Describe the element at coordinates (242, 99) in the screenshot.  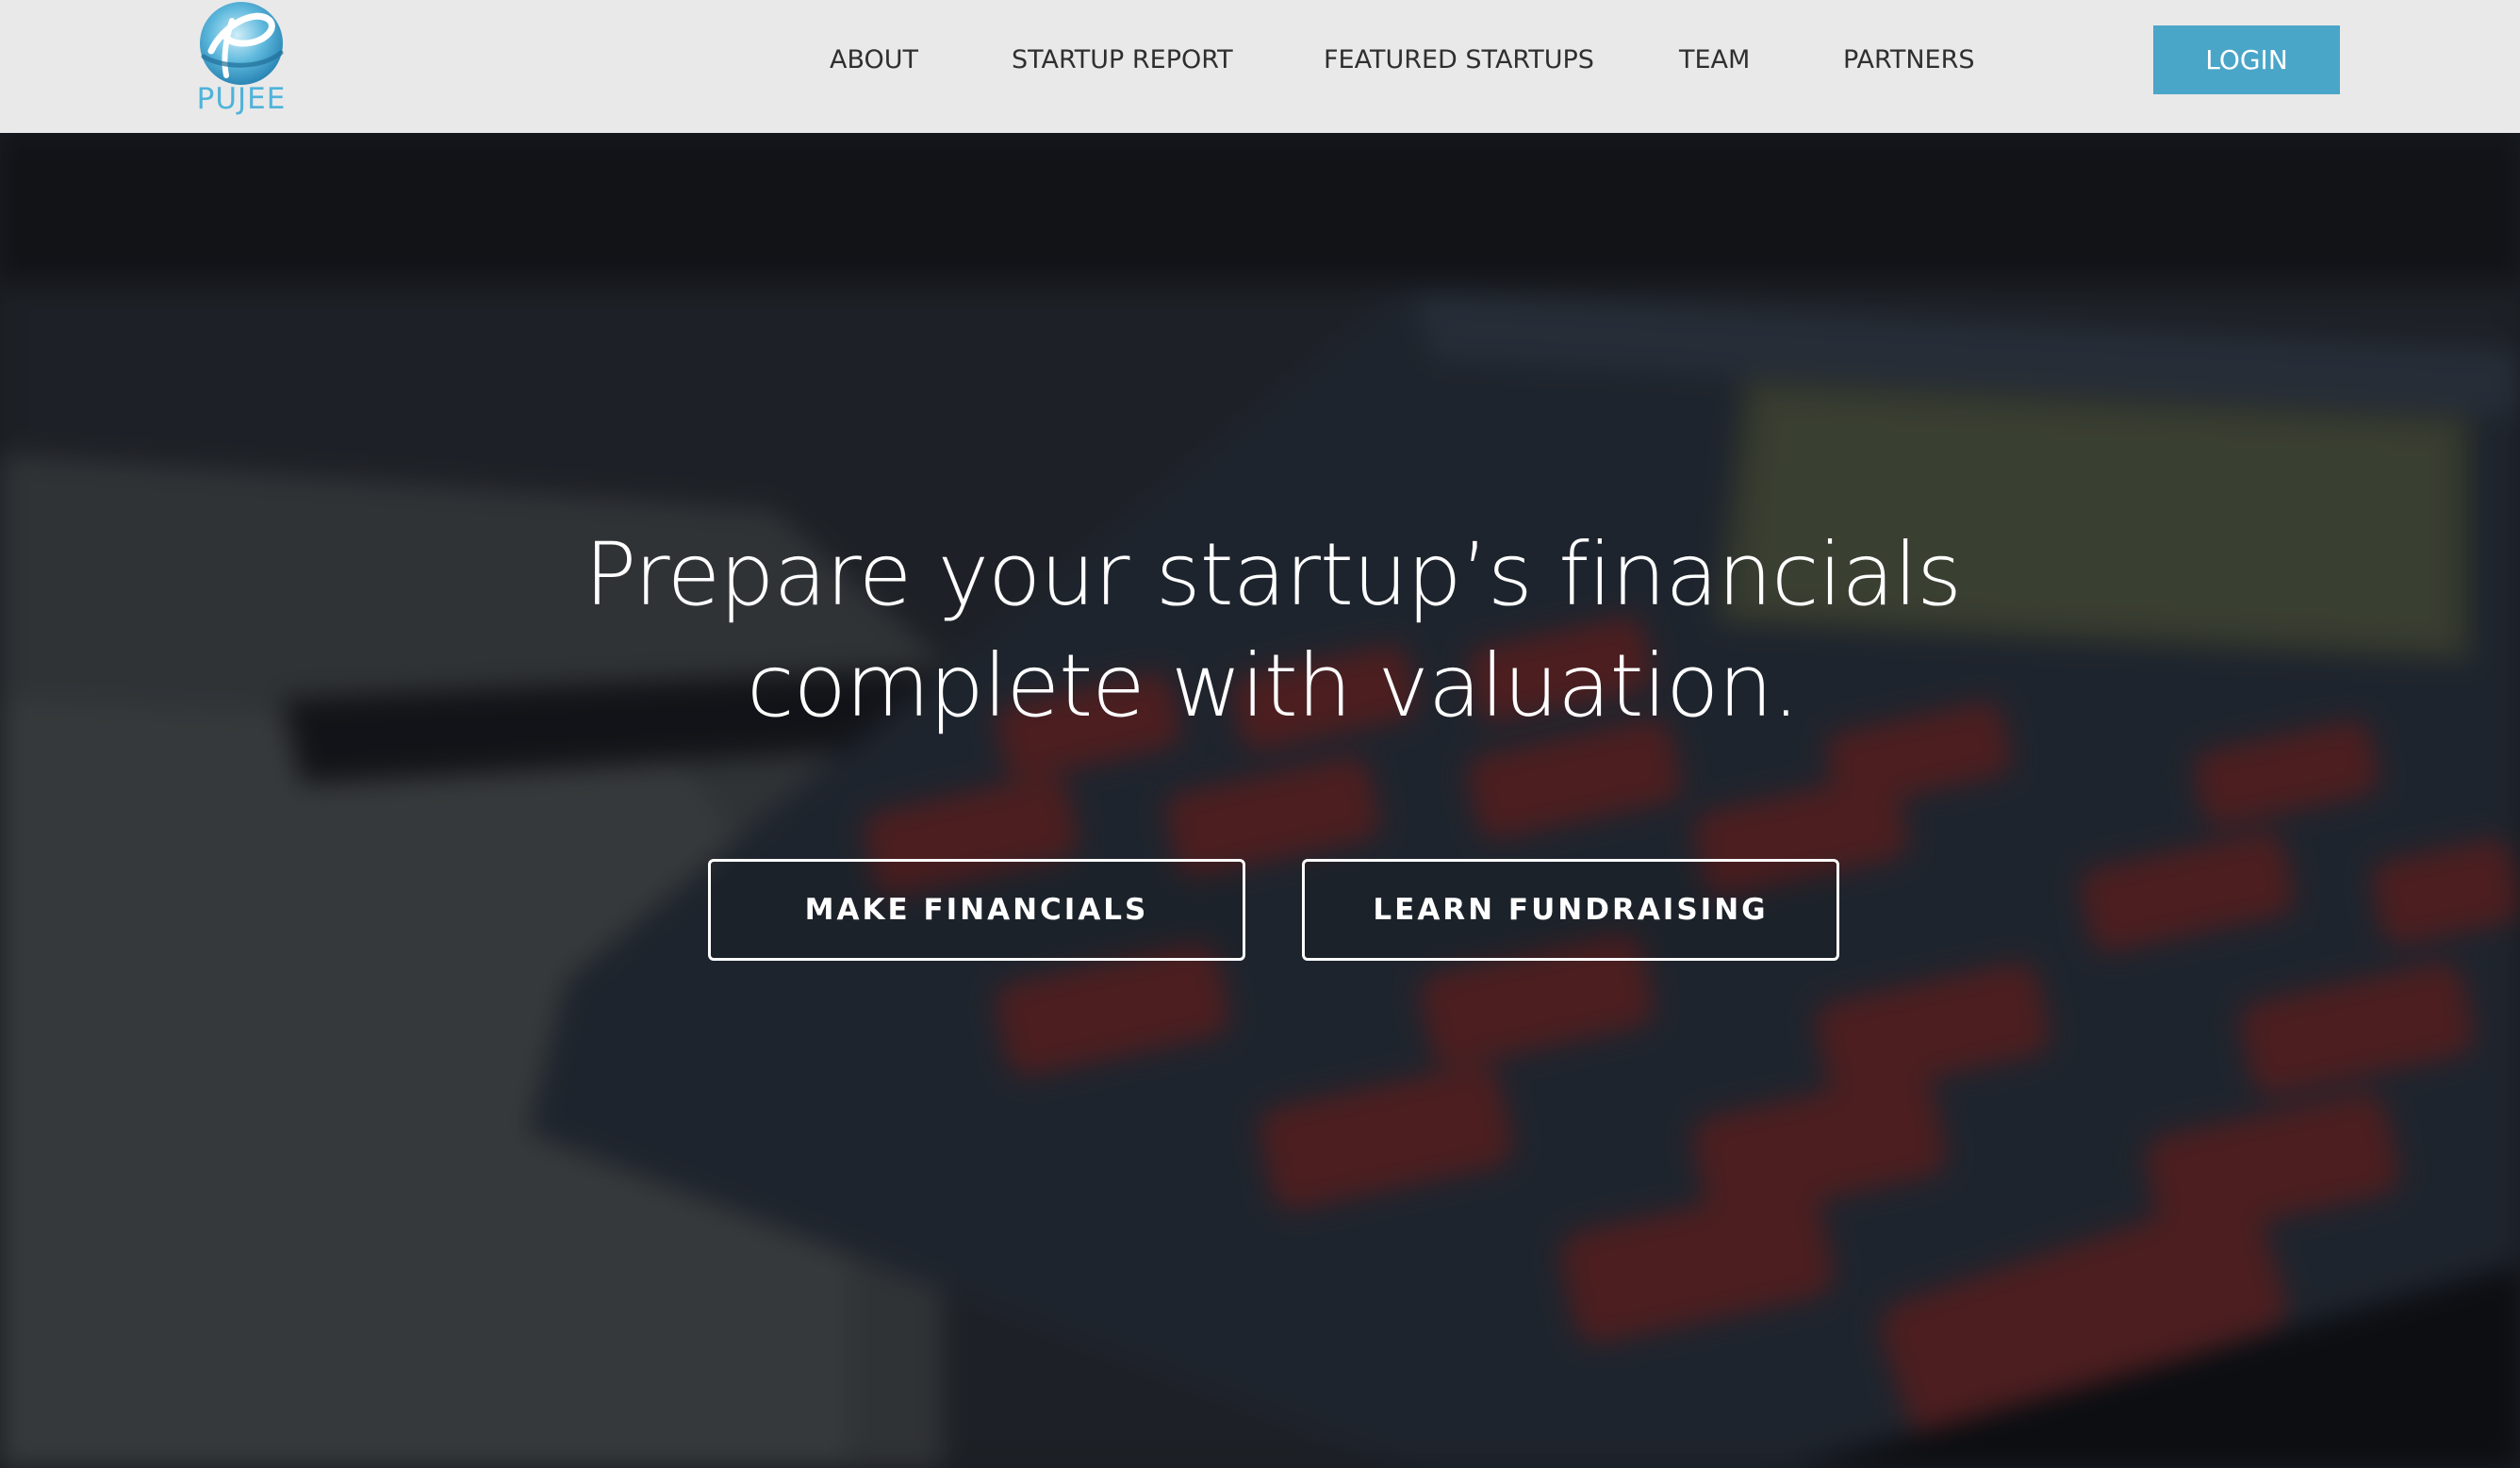
I see `logo-text: PUJEE` at that location.